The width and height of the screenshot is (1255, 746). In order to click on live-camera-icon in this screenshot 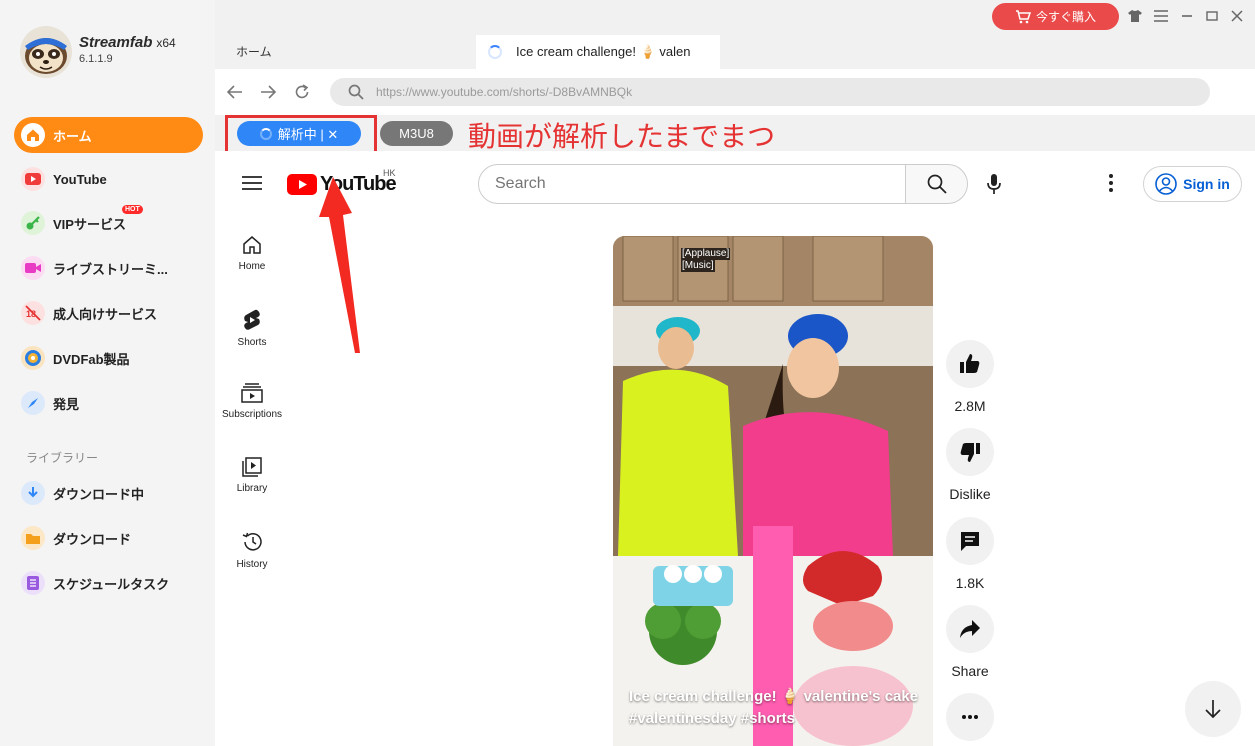, I will do `click(33, 268)`.